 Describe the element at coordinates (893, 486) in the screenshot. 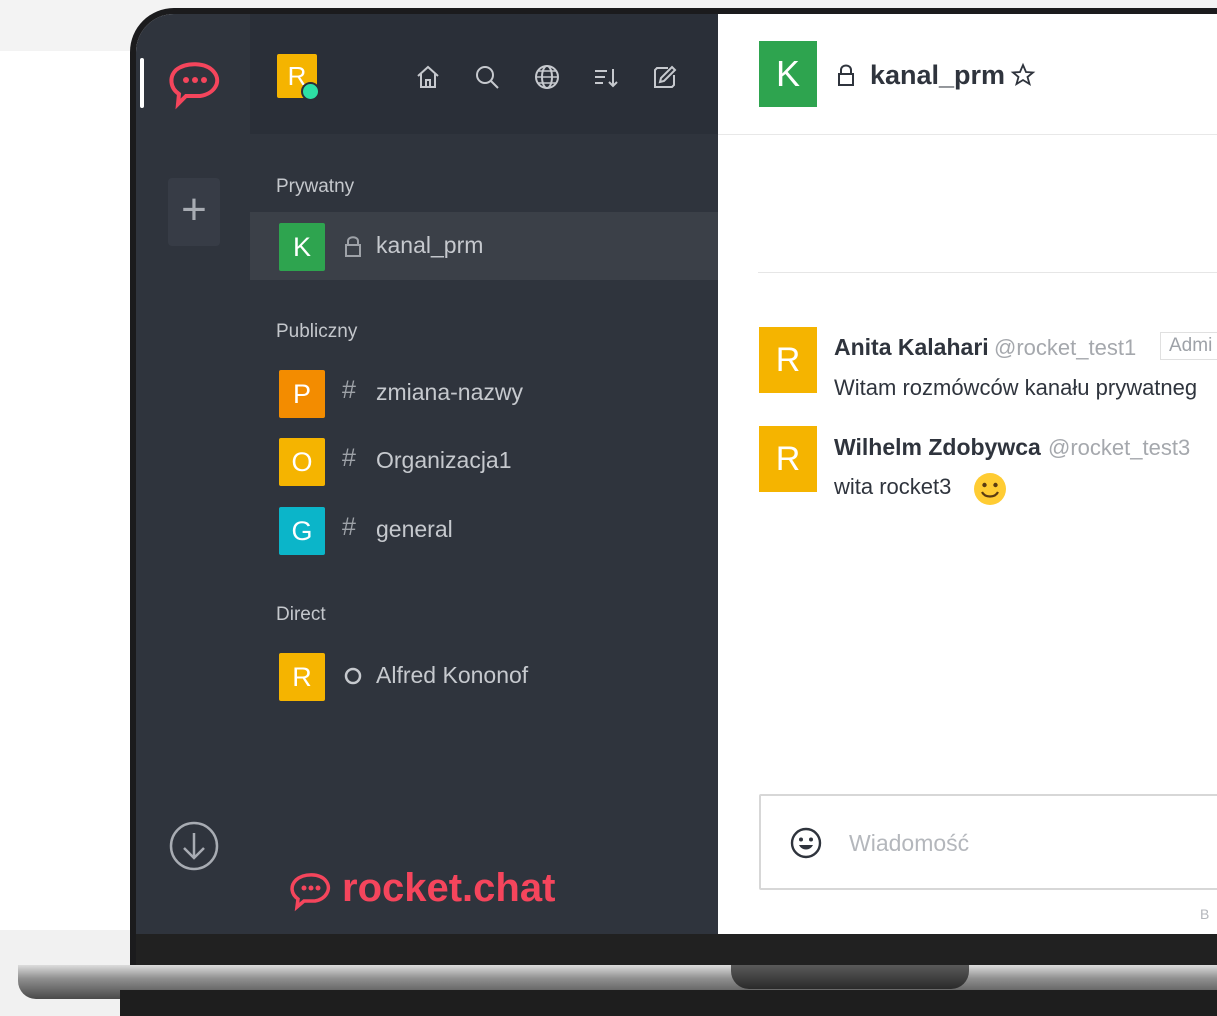

I see `message-text: wita rocket3` at that location.